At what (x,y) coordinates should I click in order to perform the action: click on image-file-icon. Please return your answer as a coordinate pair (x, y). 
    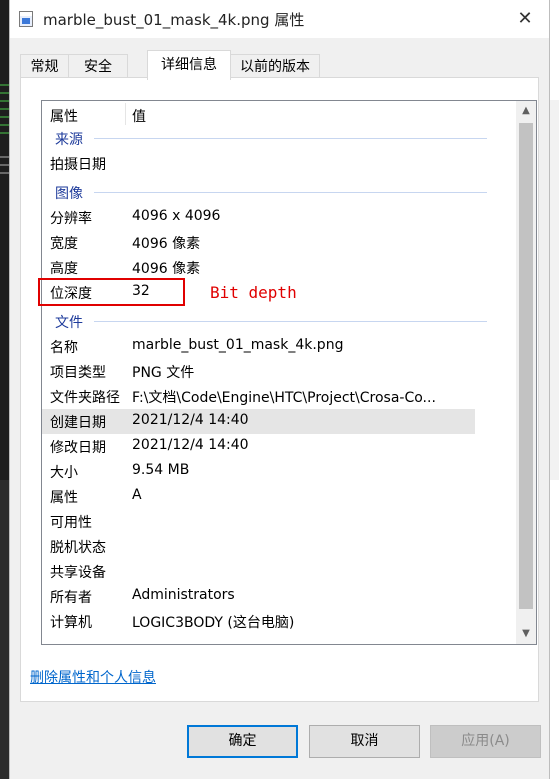
    Looking at the image, I should click on (26, 19).